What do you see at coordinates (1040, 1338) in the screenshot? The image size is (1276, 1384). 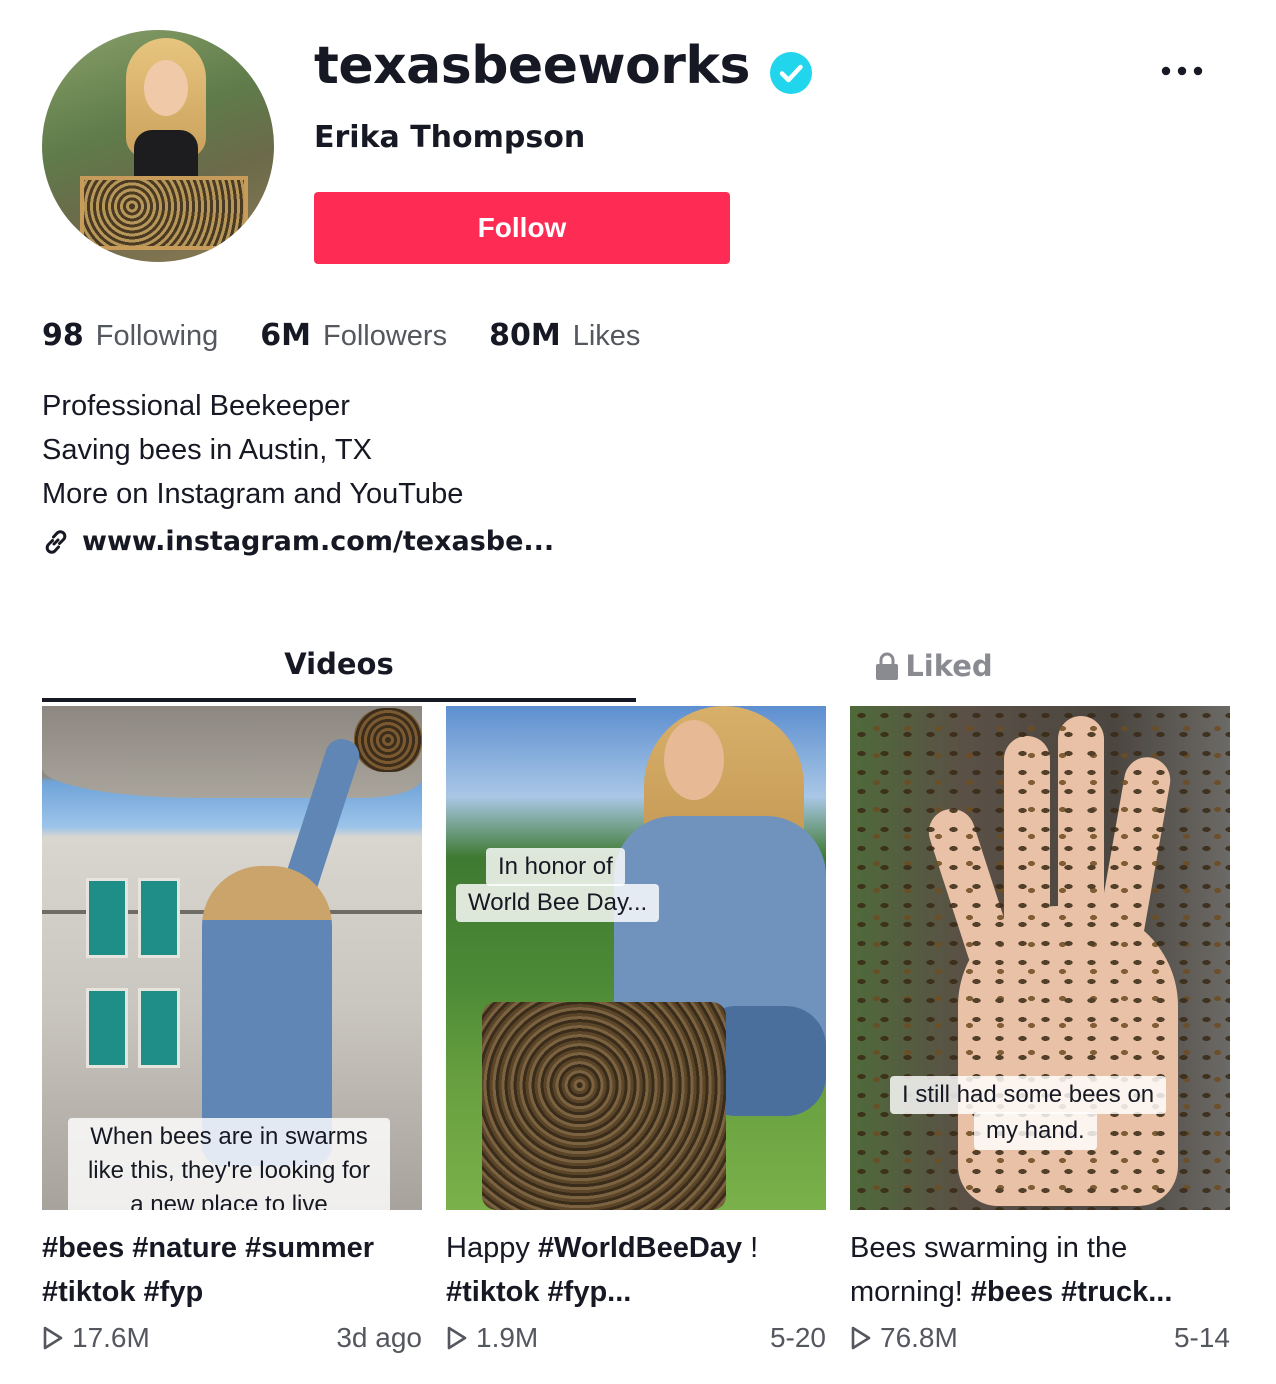 I see `video-meta: 76.8M 5-14` at bounding box center [1040, 1338].